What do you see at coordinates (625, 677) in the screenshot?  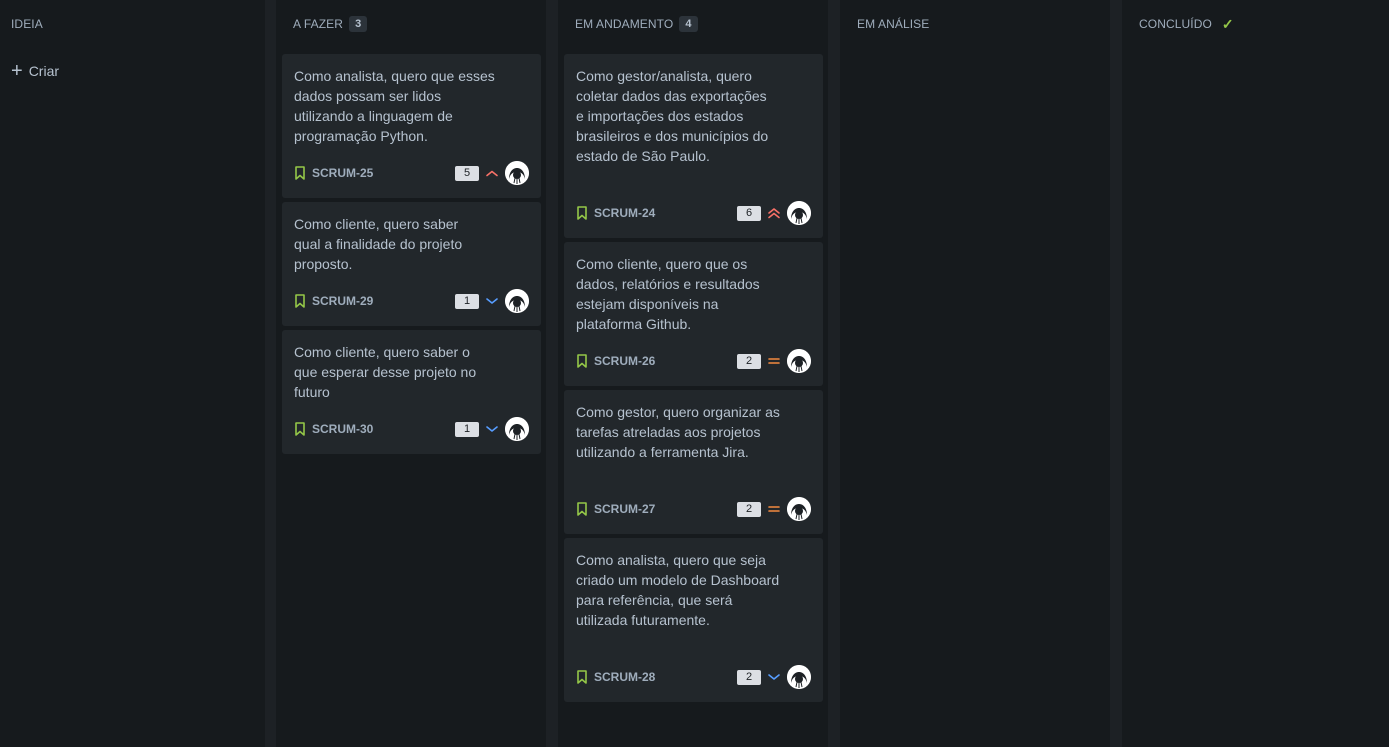 I see `issue-key-label: SCRUM-28` at bounding box center [625, 677].